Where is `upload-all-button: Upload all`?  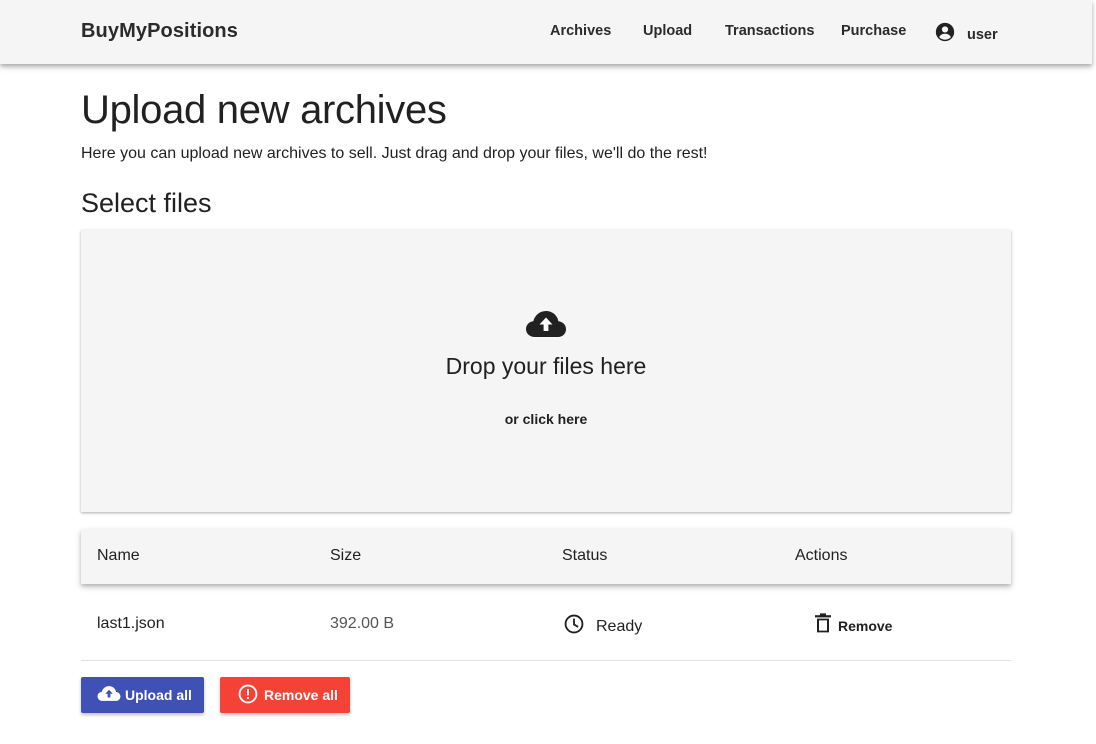 upload-all-button: Upload all is located at coordinates (142, 695).